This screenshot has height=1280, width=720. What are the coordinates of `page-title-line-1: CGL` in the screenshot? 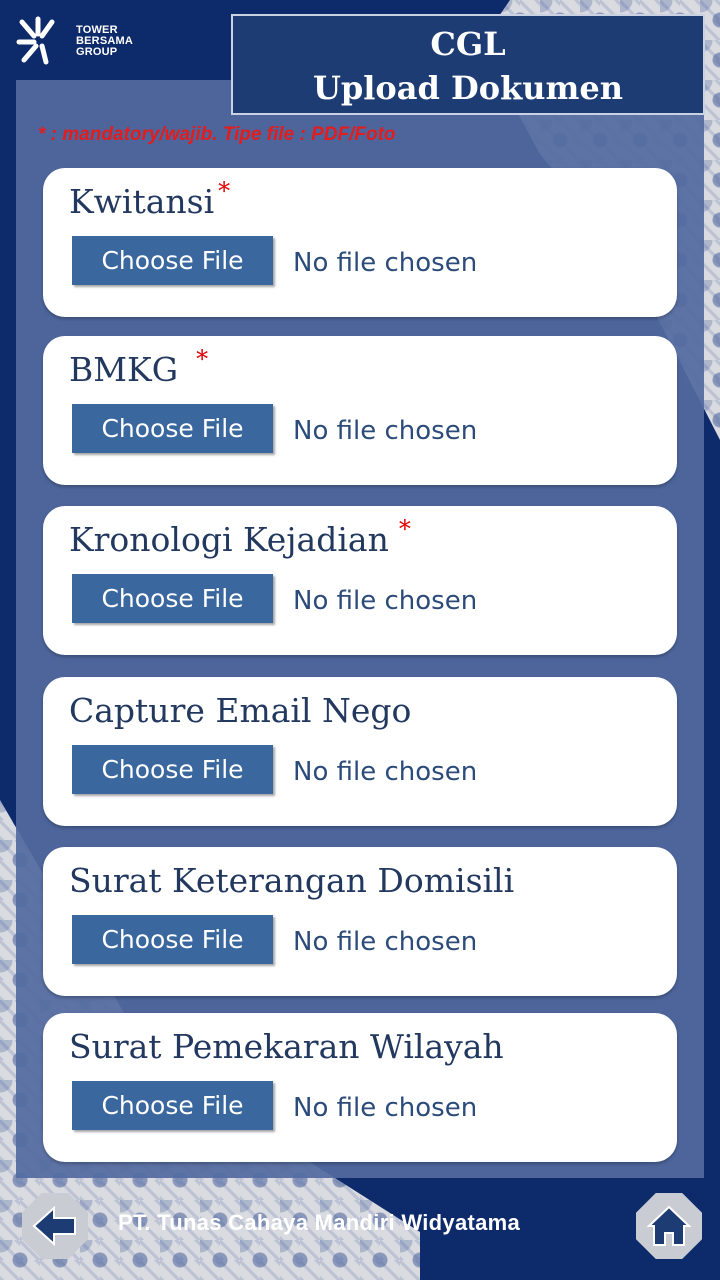 It's located at (468, 44).